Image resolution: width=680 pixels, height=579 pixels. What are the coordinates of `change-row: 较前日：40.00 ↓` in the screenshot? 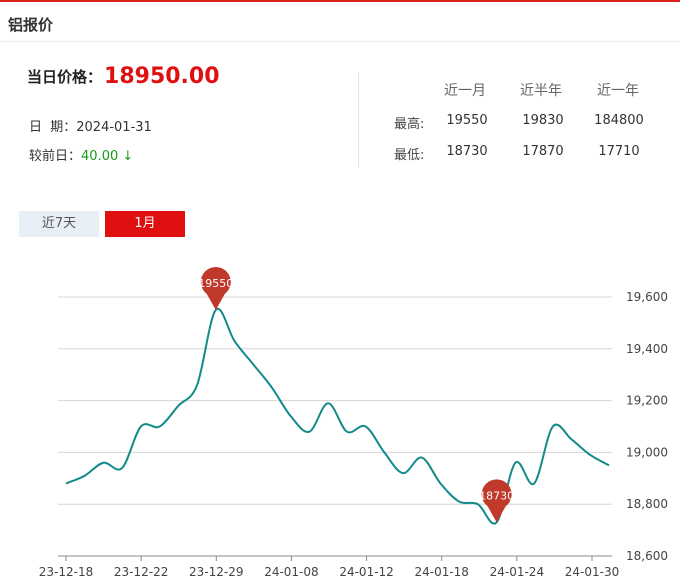 It's located at (81, 154).